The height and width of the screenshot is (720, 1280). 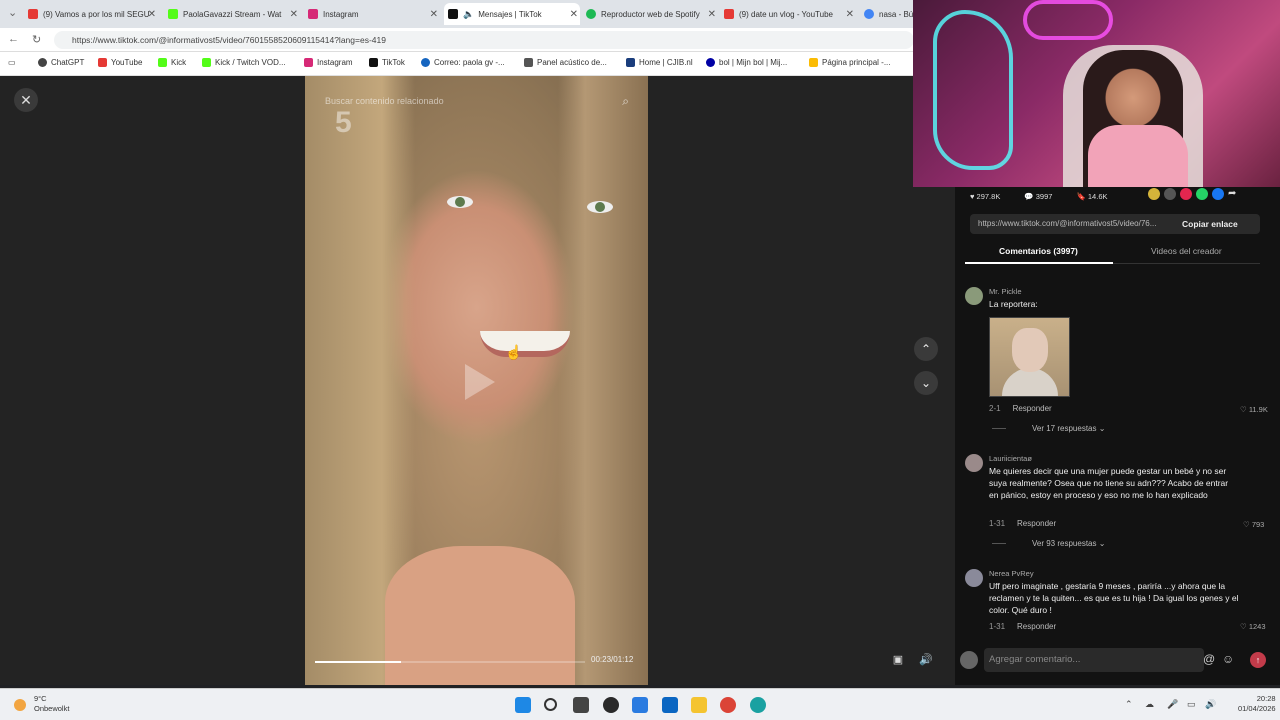 I want to click on comment-gif-image, so click(x=1029, y=357).